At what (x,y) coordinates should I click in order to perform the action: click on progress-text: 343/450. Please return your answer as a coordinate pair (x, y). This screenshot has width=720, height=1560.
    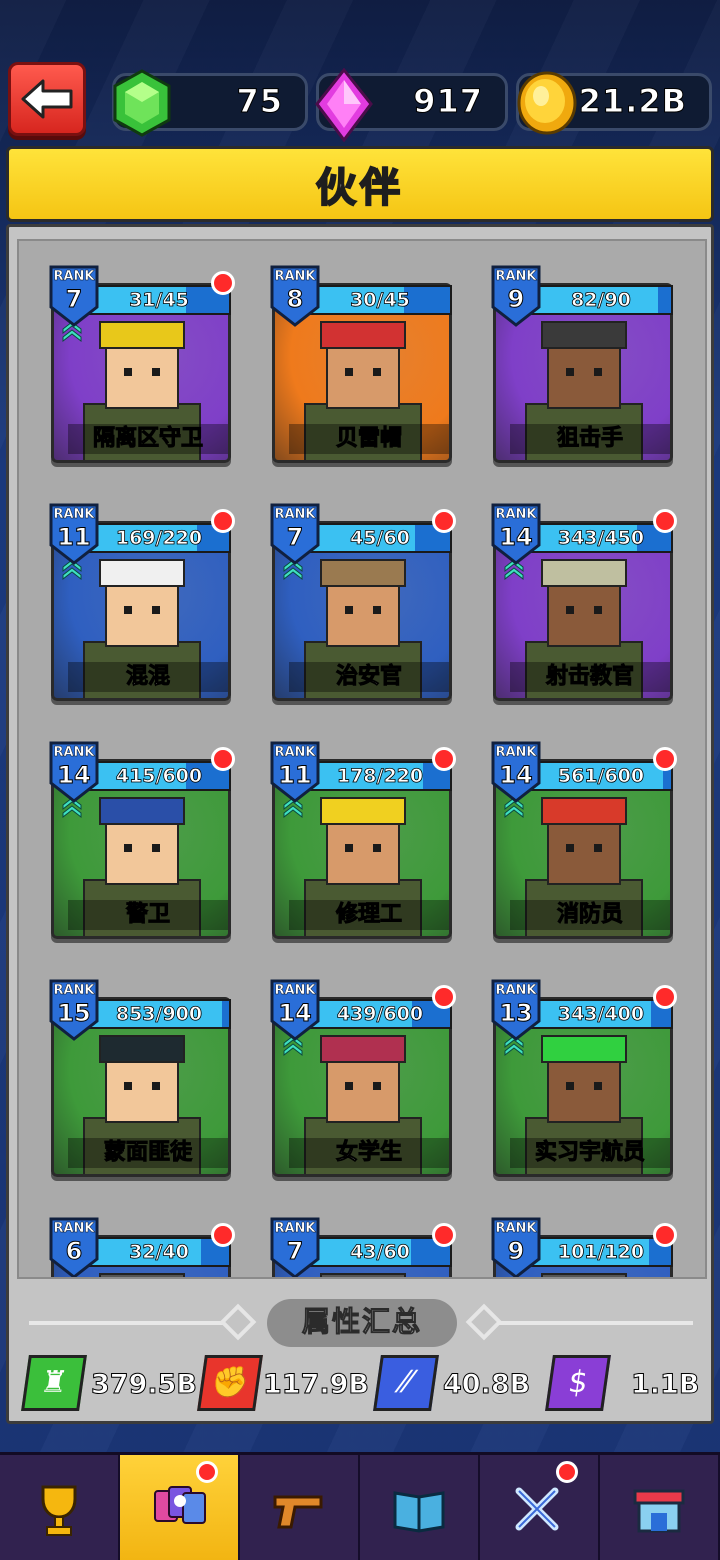
    Looking at the image, I should click on (601, 538).